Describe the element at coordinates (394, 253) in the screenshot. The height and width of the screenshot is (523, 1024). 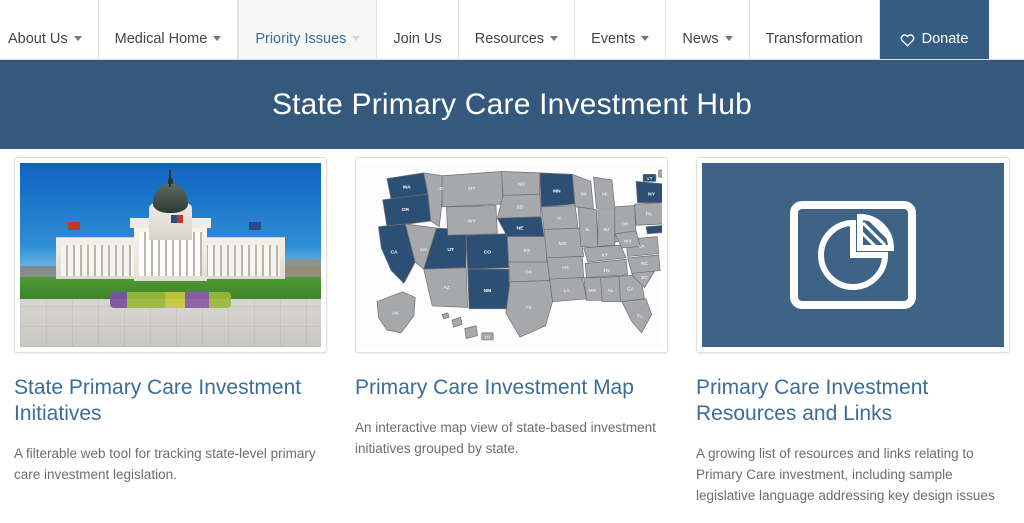
I see `state-label-CA: CA` at that location.